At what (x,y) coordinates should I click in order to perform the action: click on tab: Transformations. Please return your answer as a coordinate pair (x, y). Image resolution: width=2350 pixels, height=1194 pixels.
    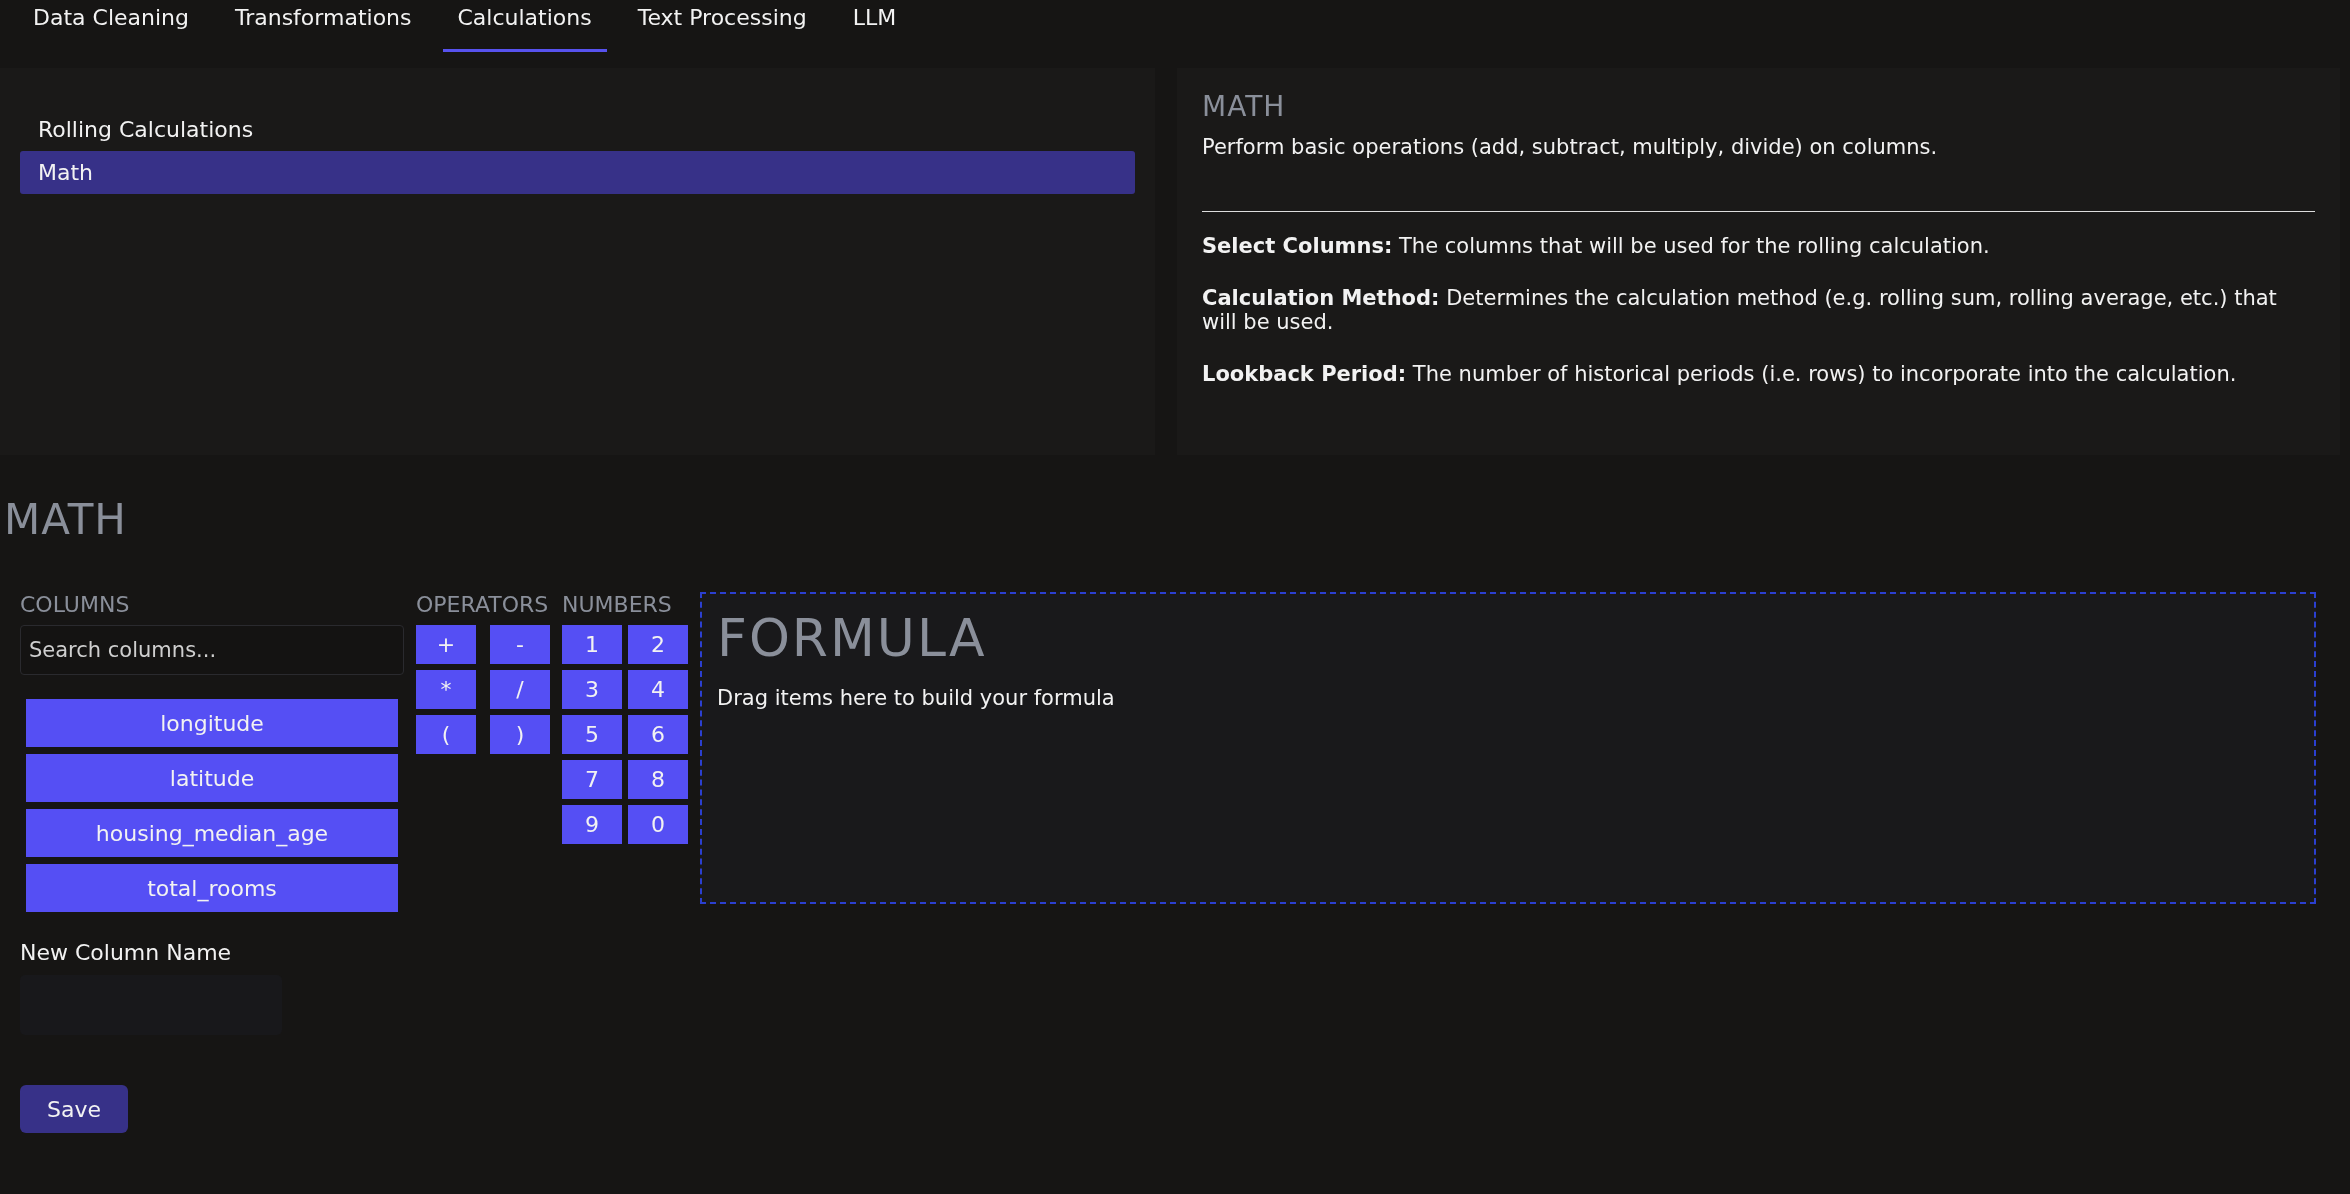
    Looking at the image, I should click on (323, 26).